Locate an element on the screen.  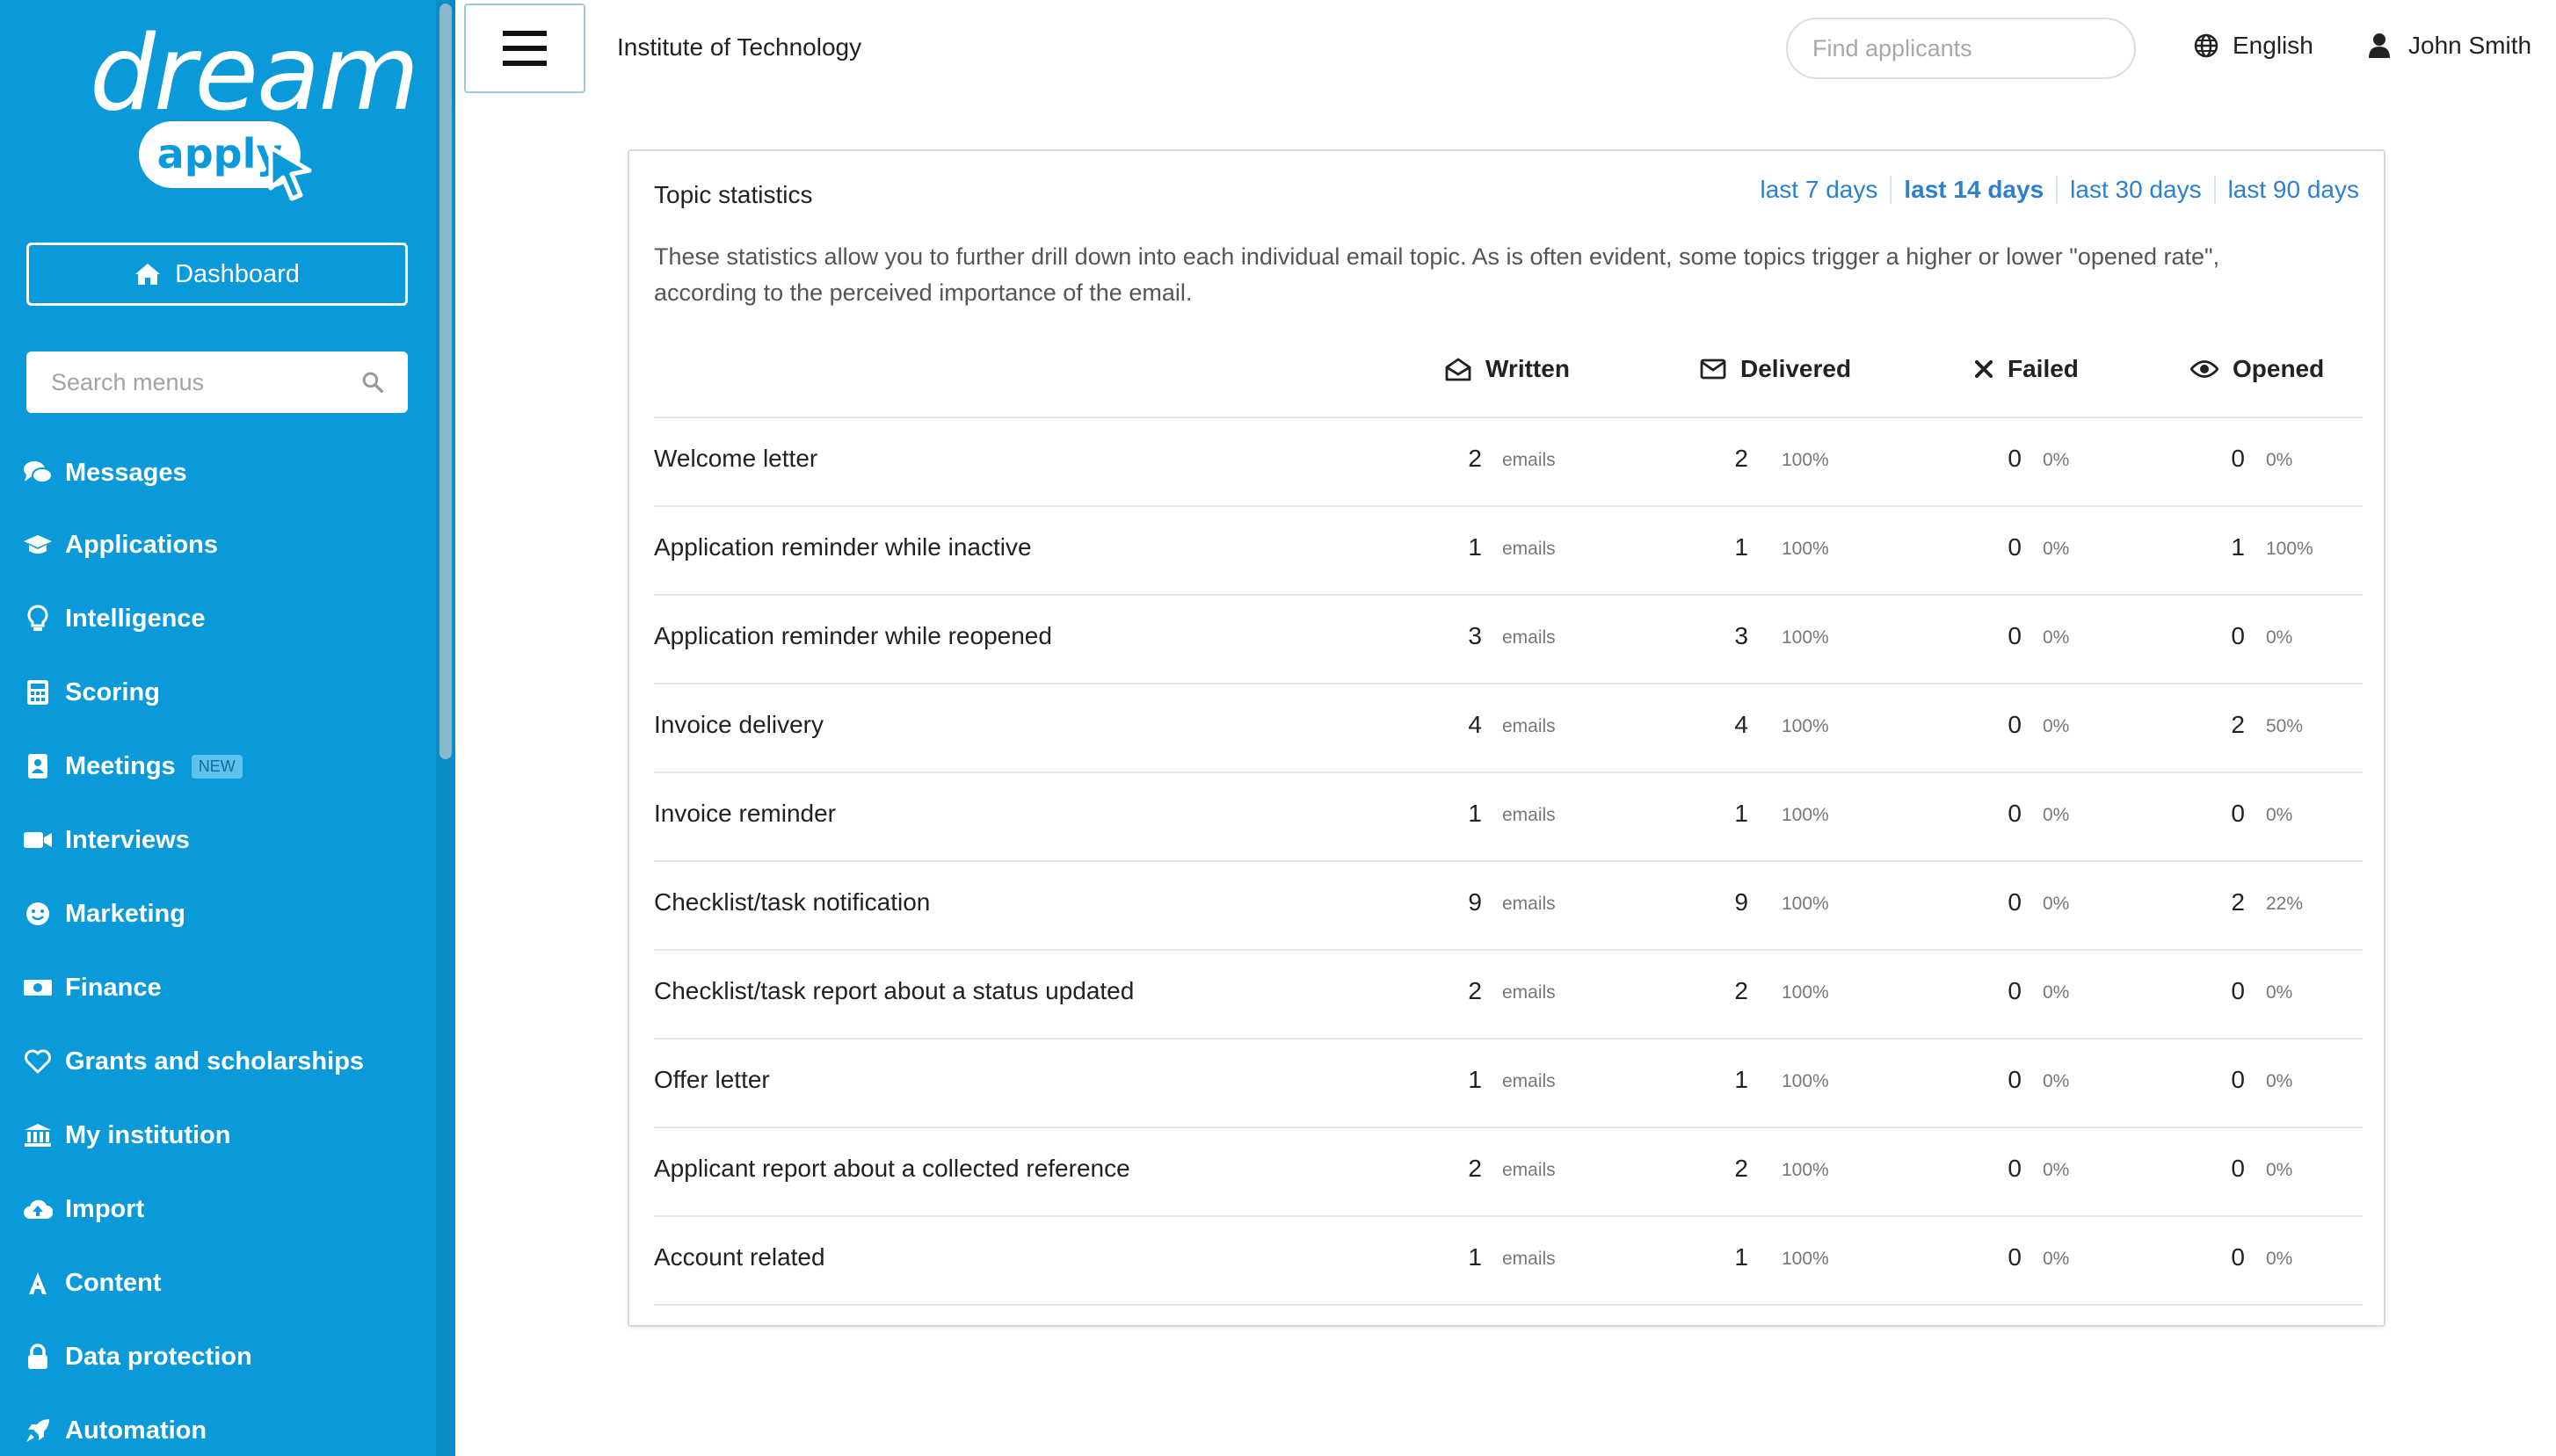
sidebar-item-automation: Automation is located at coordinates (115, 1430).